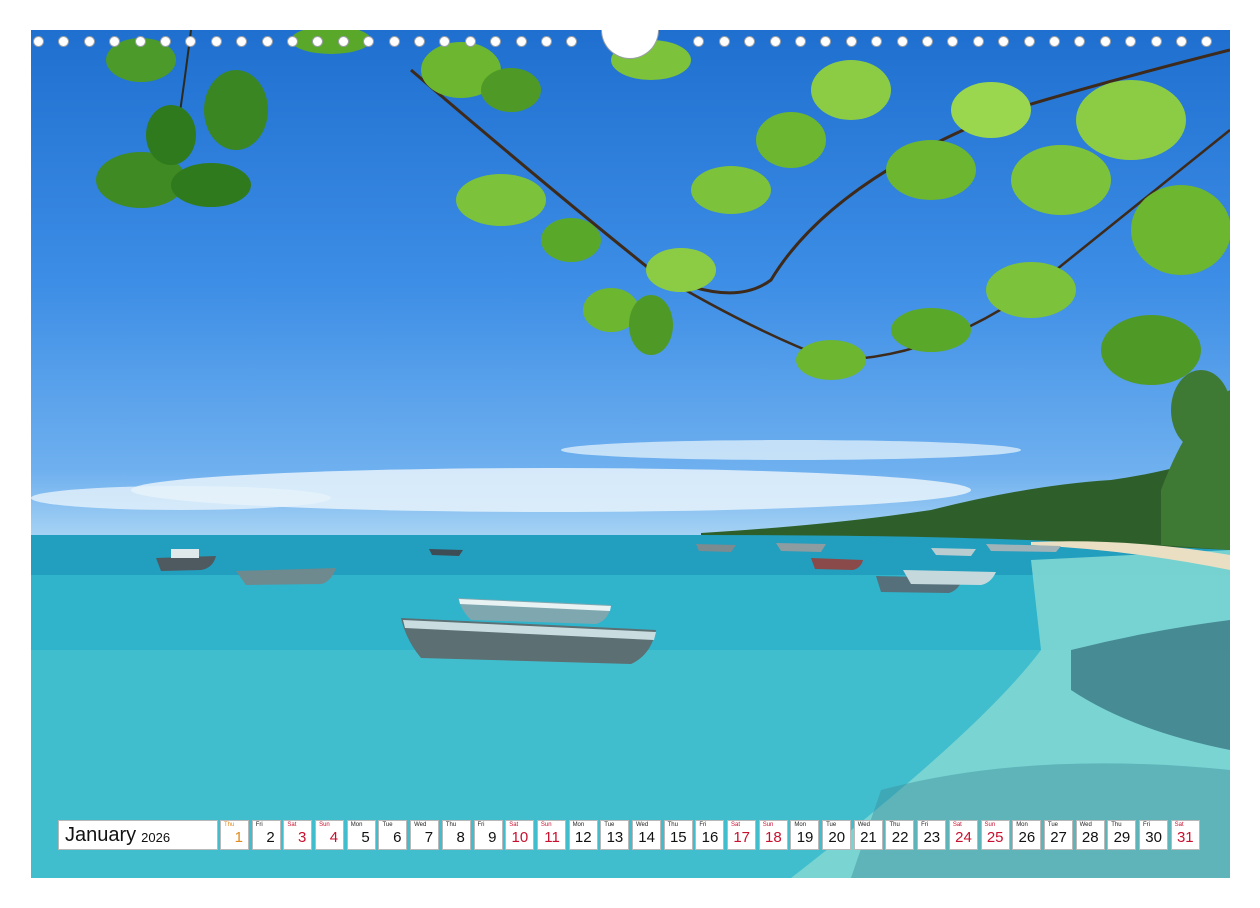 This screenshot has height=908, width=1260. I want to click on day-cell: Thu 1, so click(234, 835).